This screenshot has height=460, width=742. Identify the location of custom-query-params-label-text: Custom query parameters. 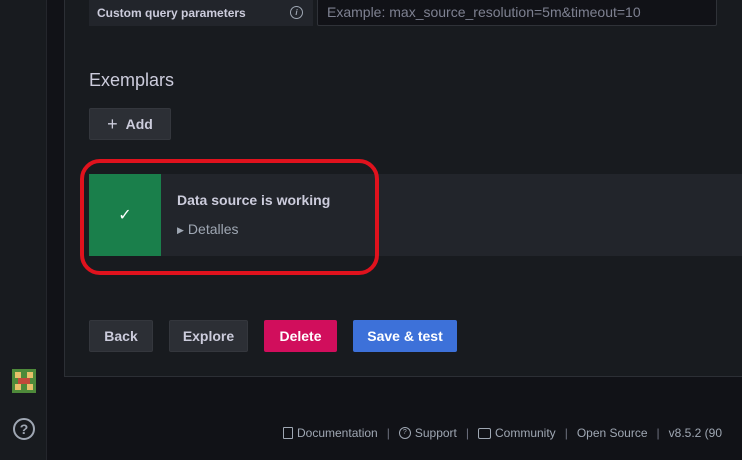
(171, 13).